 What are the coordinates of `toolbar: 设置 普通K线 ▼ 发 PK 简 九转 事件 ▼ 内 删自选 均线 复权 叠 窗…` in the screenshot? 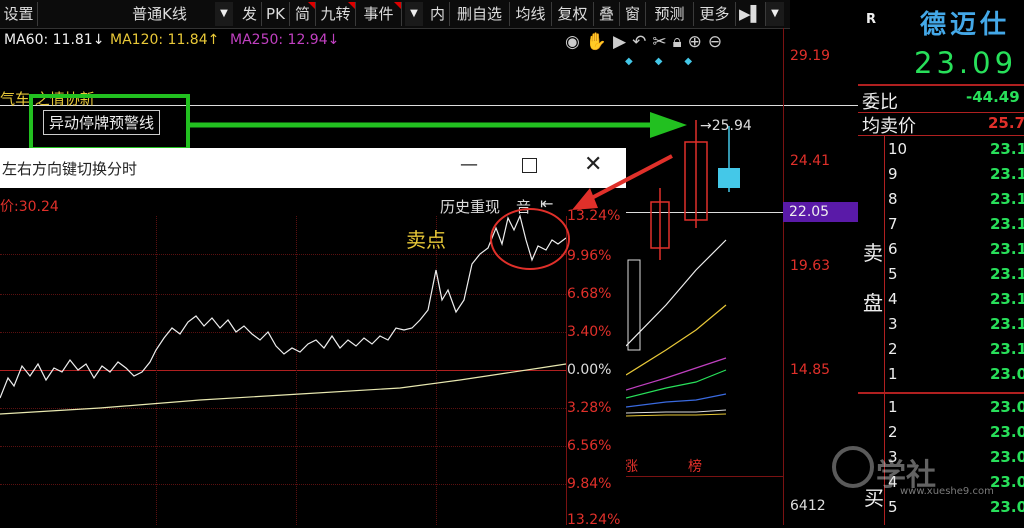 It's located at (395, 14).